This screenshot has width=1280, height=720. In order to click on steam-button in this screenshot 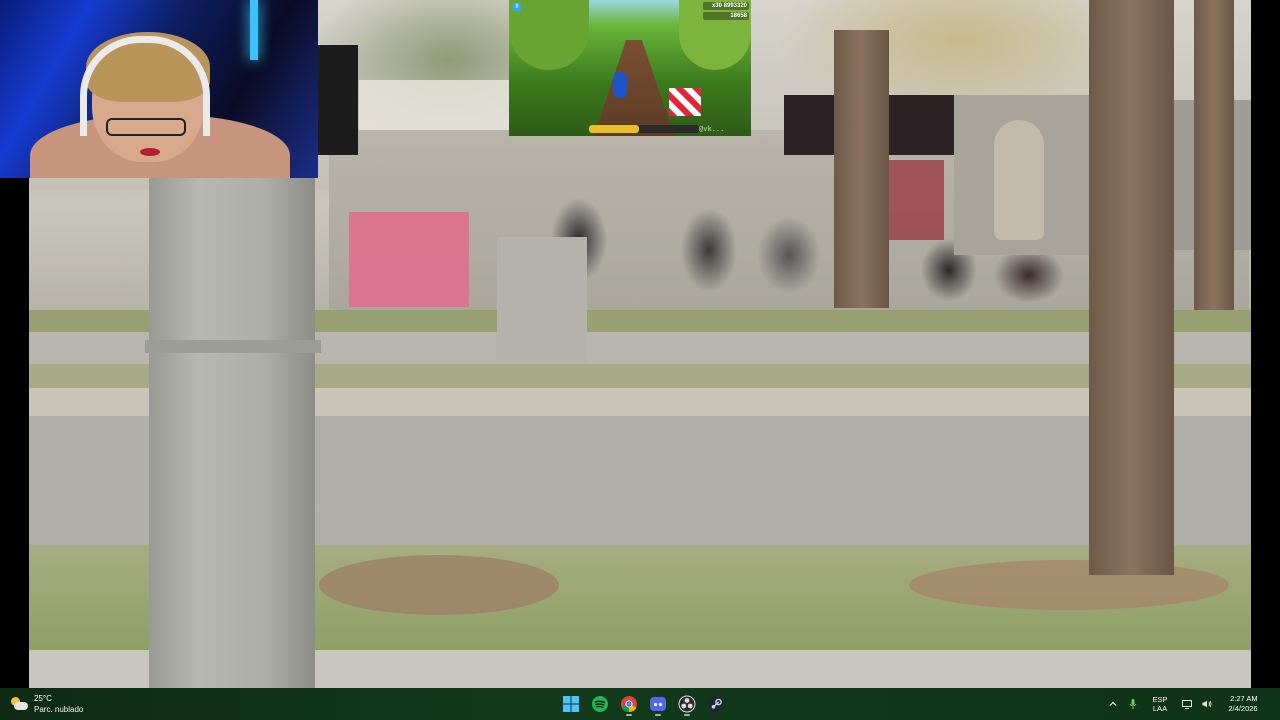, I will do `click(716, 704)`.